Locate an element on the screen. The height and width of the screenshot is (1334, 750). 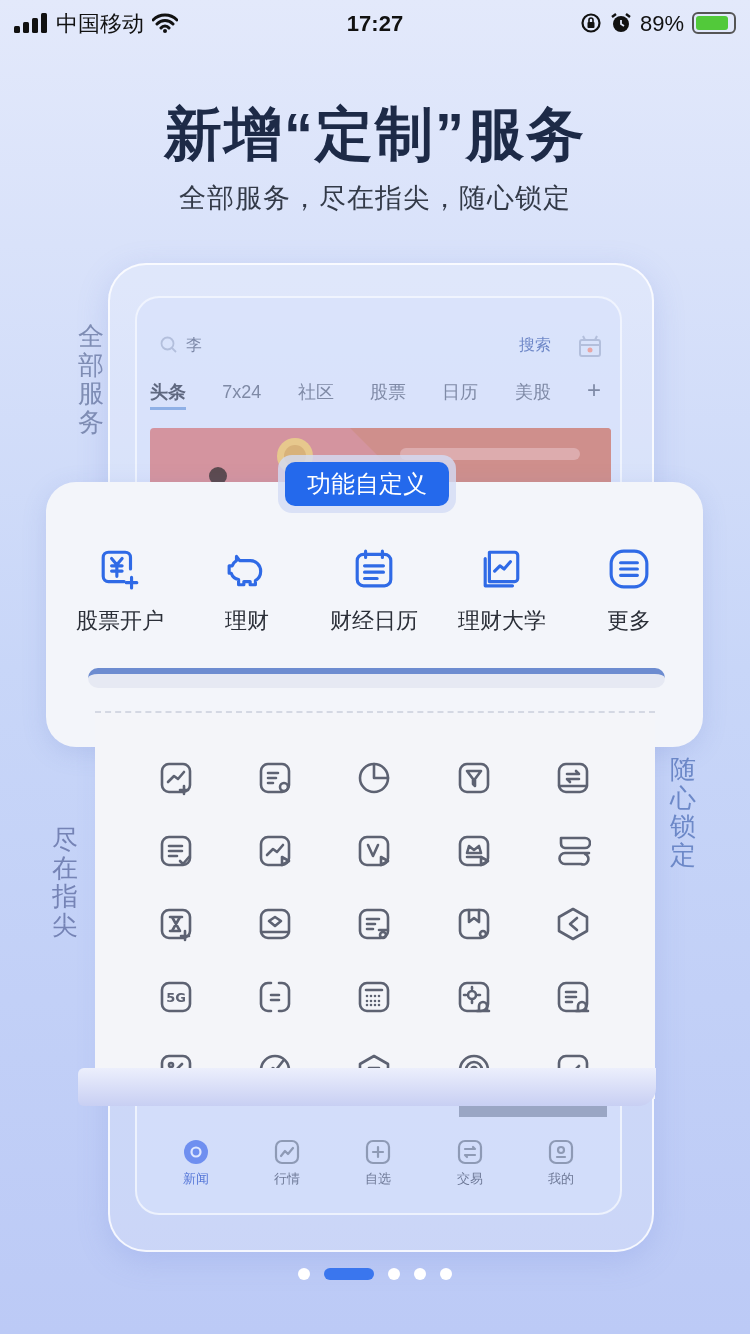
tab-bar-item: 行情 is located at coordinates (287, 1164).